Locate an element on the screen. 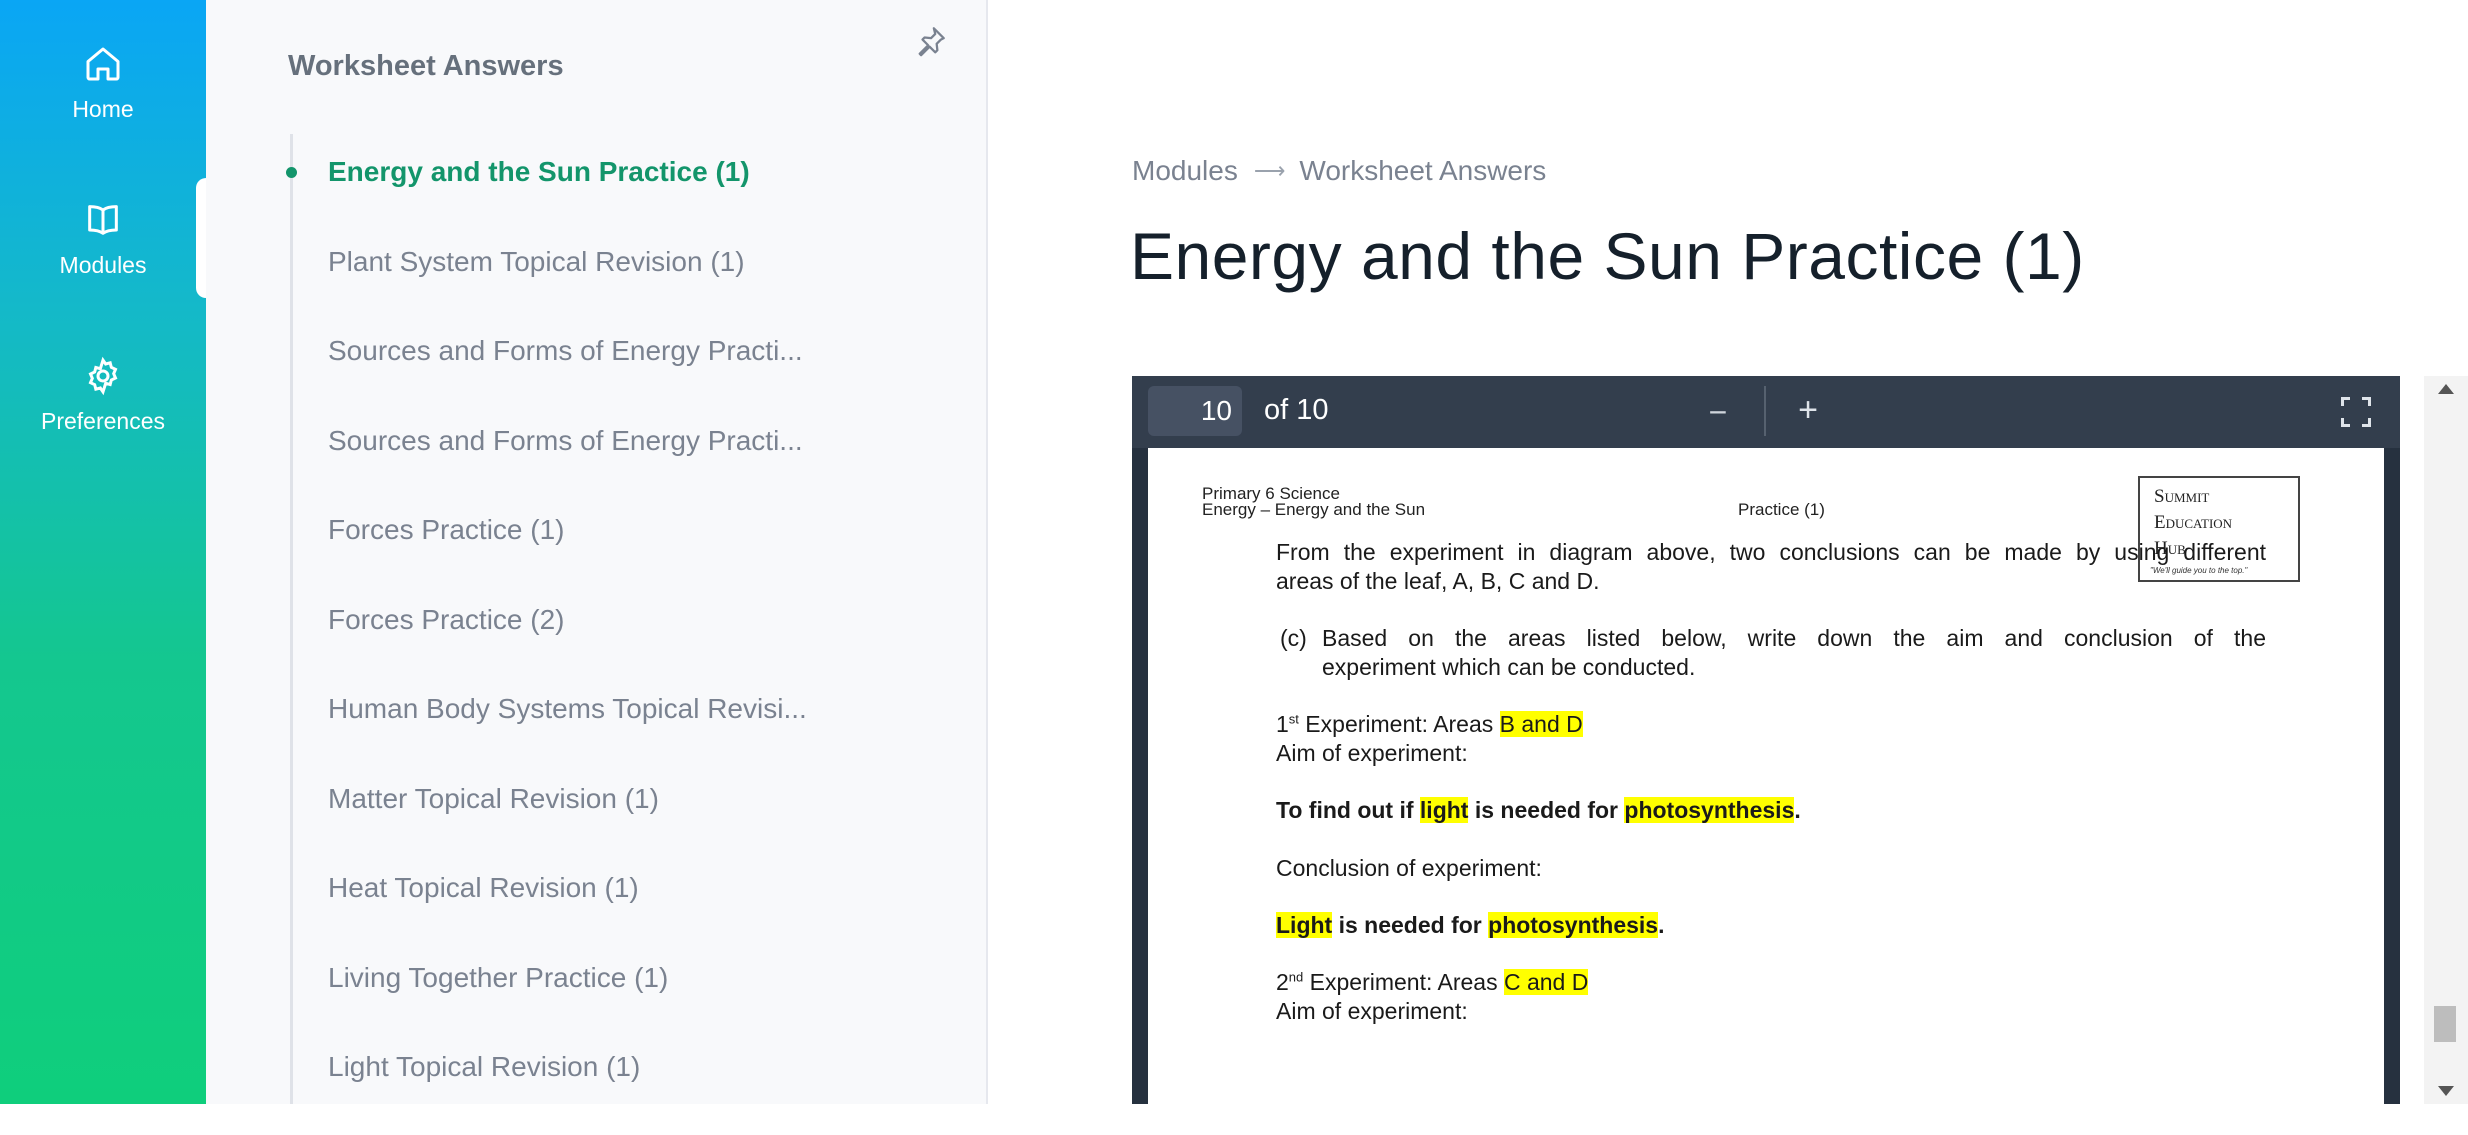 This screenshot has width=2468, height=1135. vertical-scrollbar is located at coordinates (2446, 740).